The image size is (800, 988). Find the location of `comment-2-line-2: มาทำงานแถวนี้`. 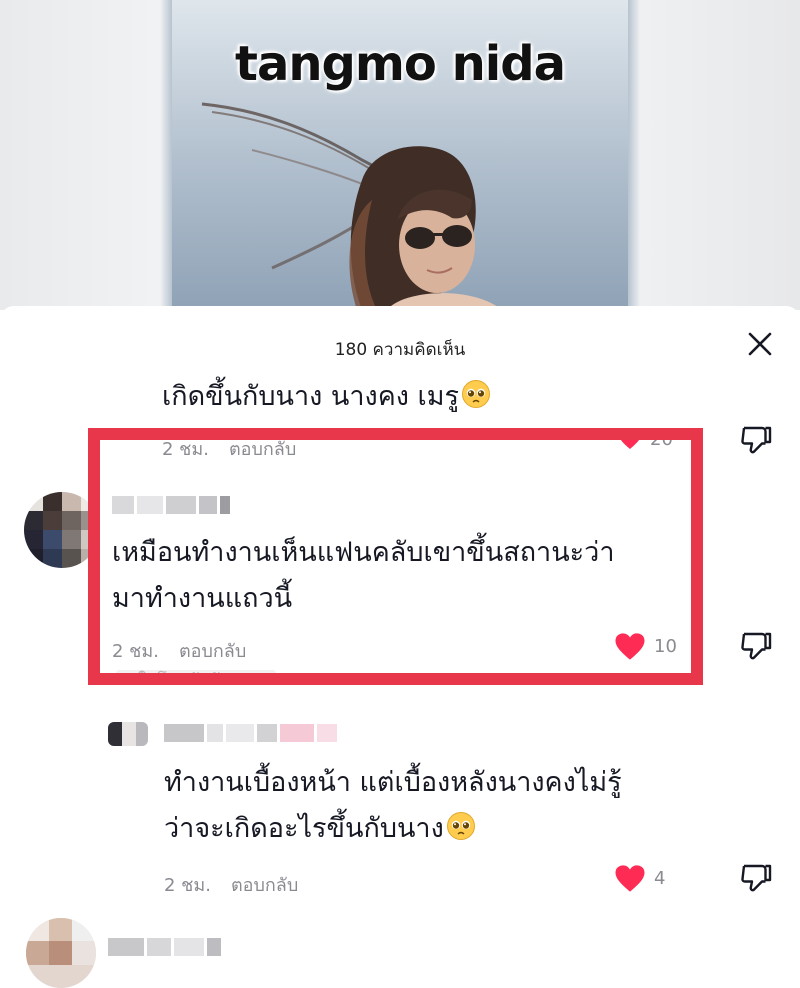

comment-2-line-2: มาทำงานแถวนี้ is located at coordinates (202, 598).